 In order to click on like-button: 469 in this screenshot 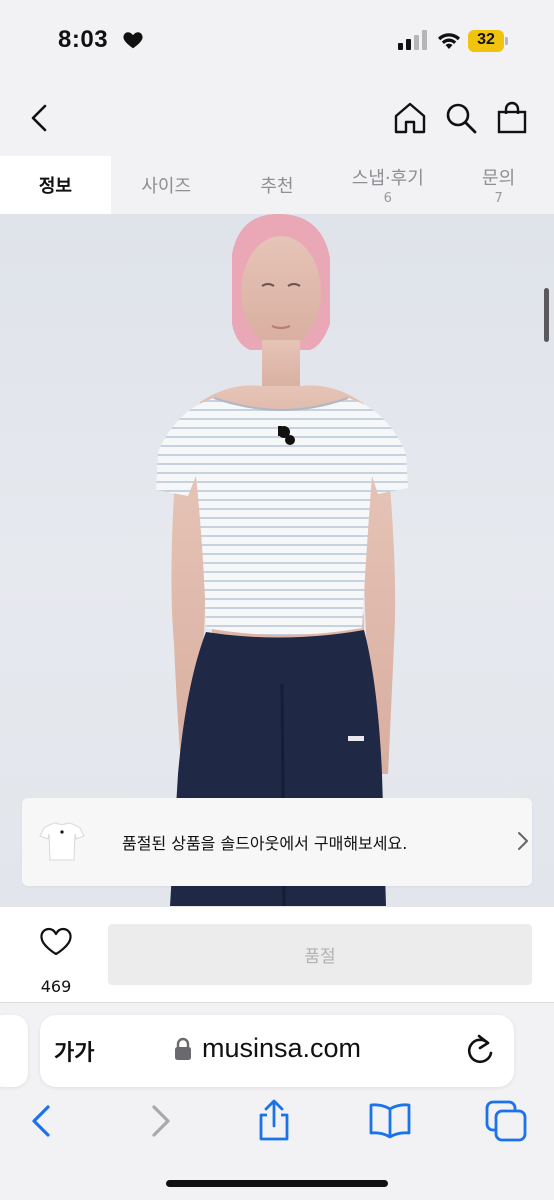, I will do `click(56, 960)`.